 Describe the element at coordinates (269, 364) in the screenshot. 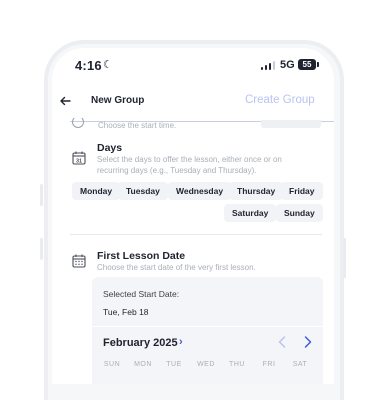

I see `weekday-fri: FRI` at that location.